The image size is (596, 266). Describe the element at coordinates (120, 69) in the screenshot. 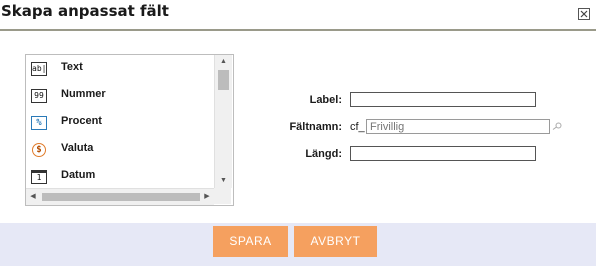

I see `field-type-text: ab| Text` at that location.